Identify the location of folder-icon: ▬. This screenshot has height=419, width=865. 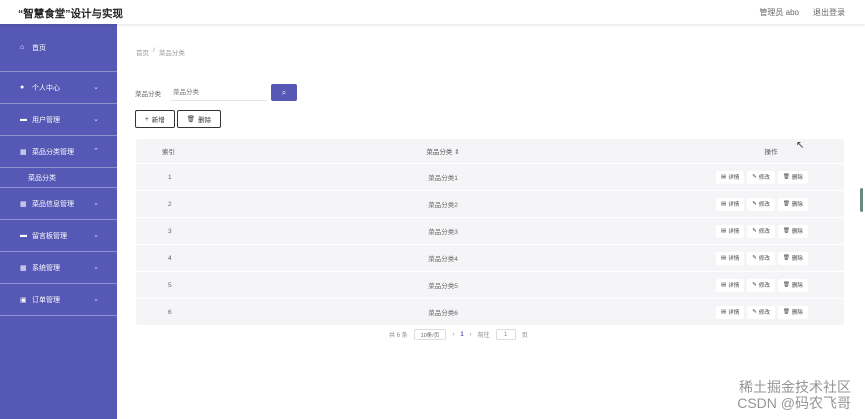
(23, 119).